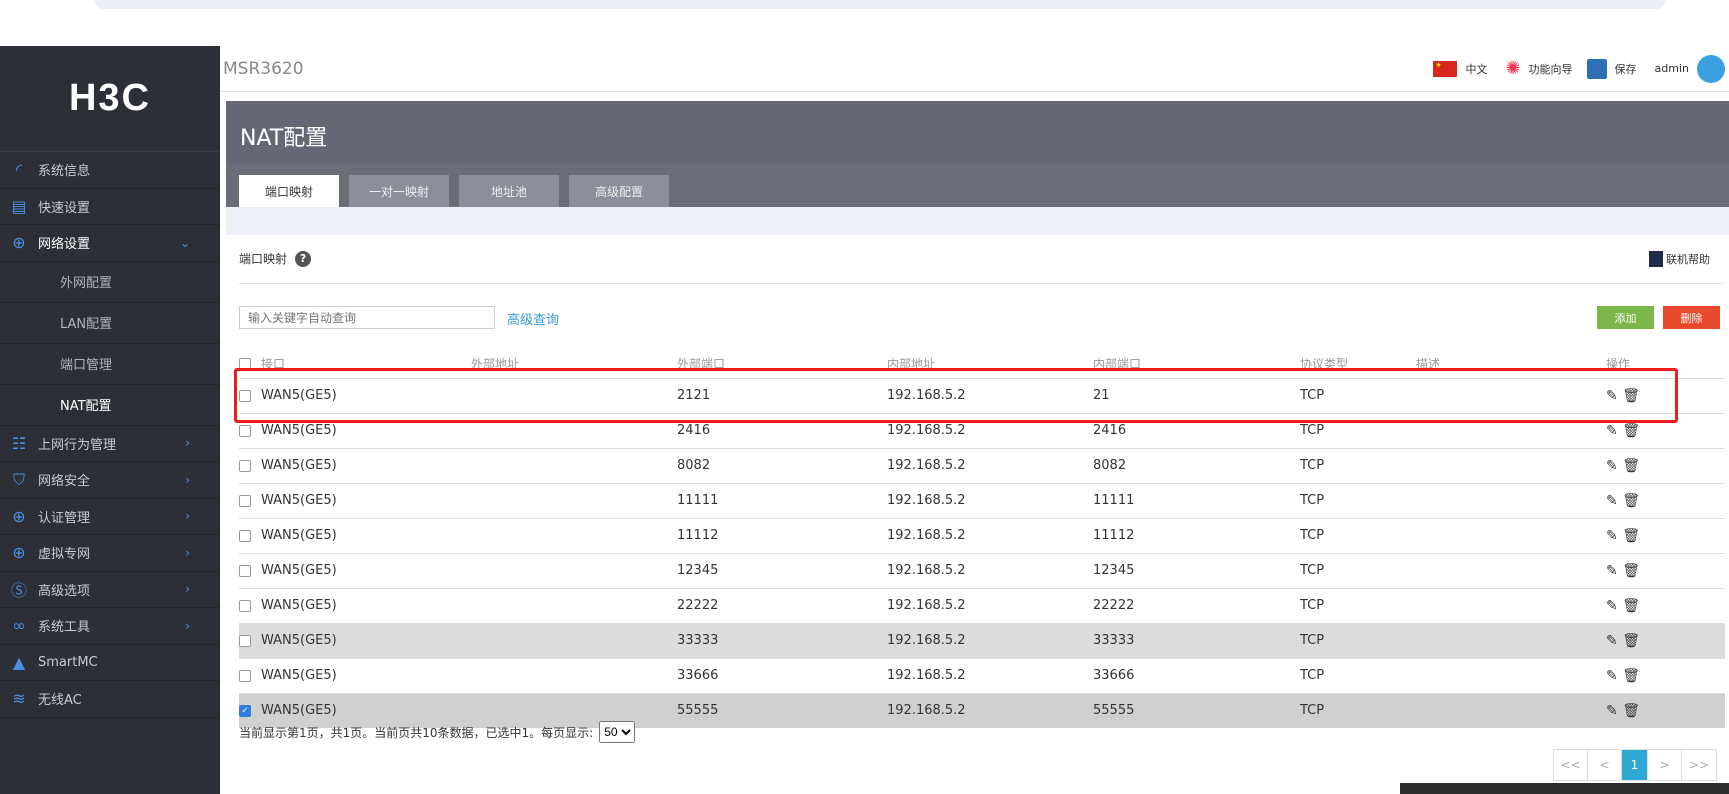 This screenshot has height=794, width=1729. What do you see at coordinates (110, 405) in the screenshot?
I see `sidebar-item-6: NAT配置` at bounding box center [110, 405].